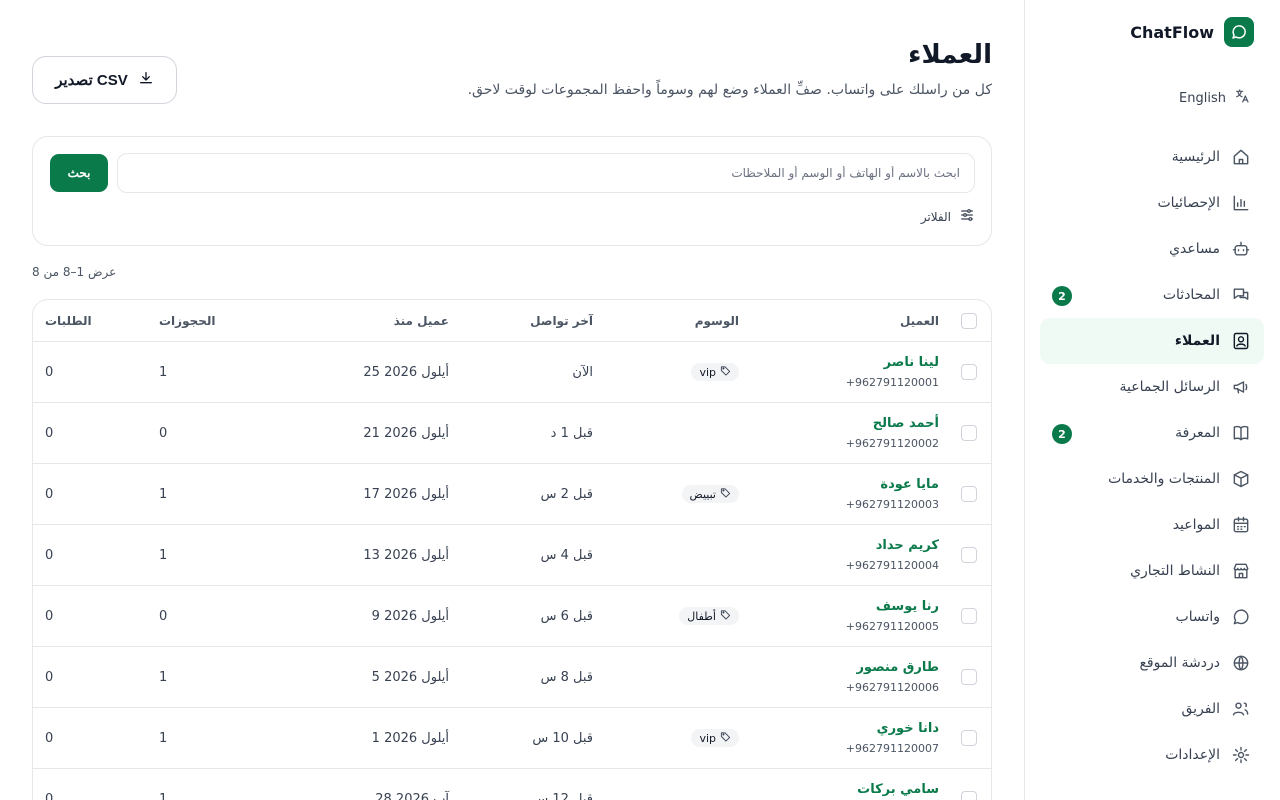 This screenshot has height=800, width=1280. What do you see at coordinates (406, 494) in the screenshot?
I see `client-since-cell: 17 أيلول 2026` at bounding box center [406, 494].